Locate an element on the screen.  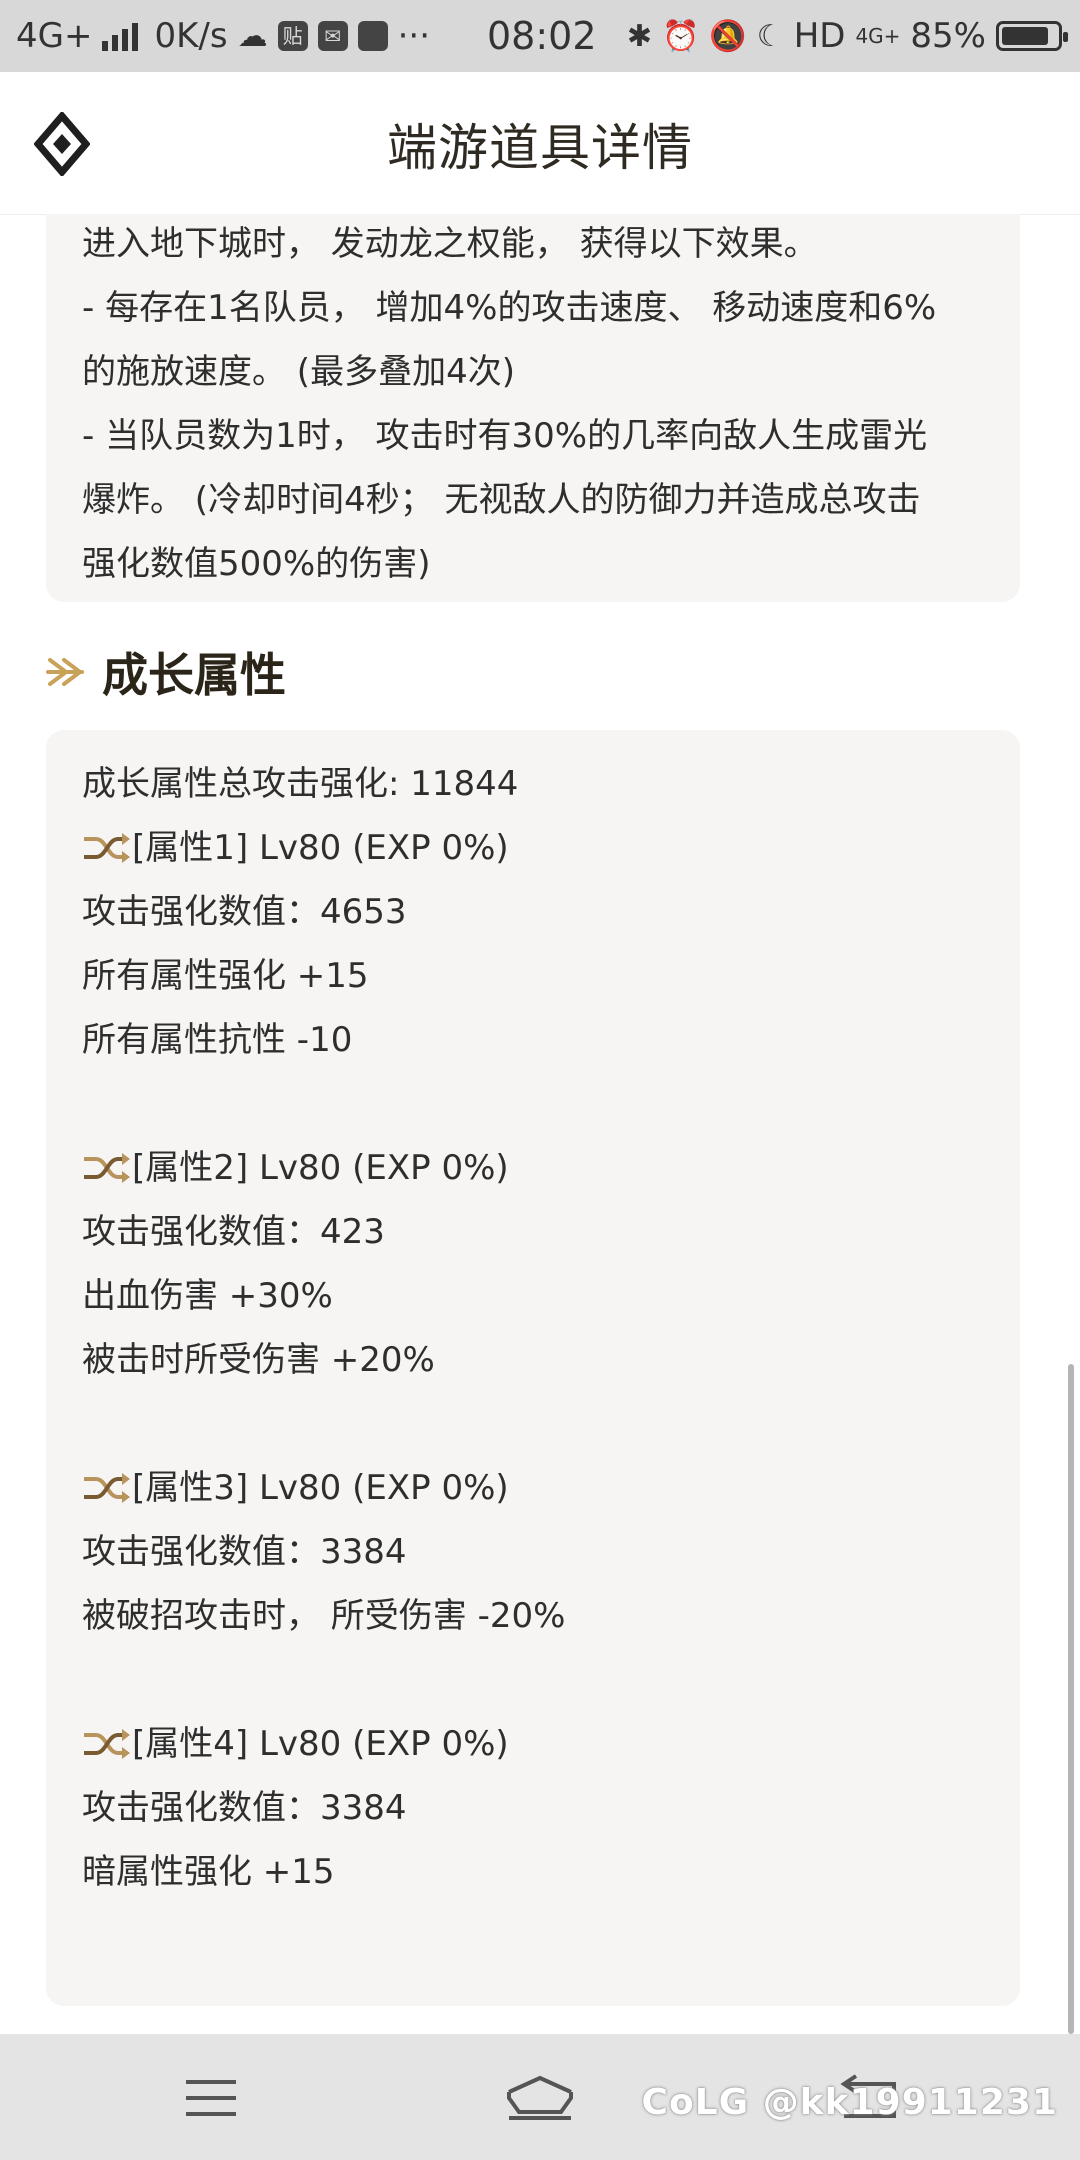
effect-line: 进入地下城时， 发动龙之权能， 获得以下效果。 is located at coordinates (450, 244).